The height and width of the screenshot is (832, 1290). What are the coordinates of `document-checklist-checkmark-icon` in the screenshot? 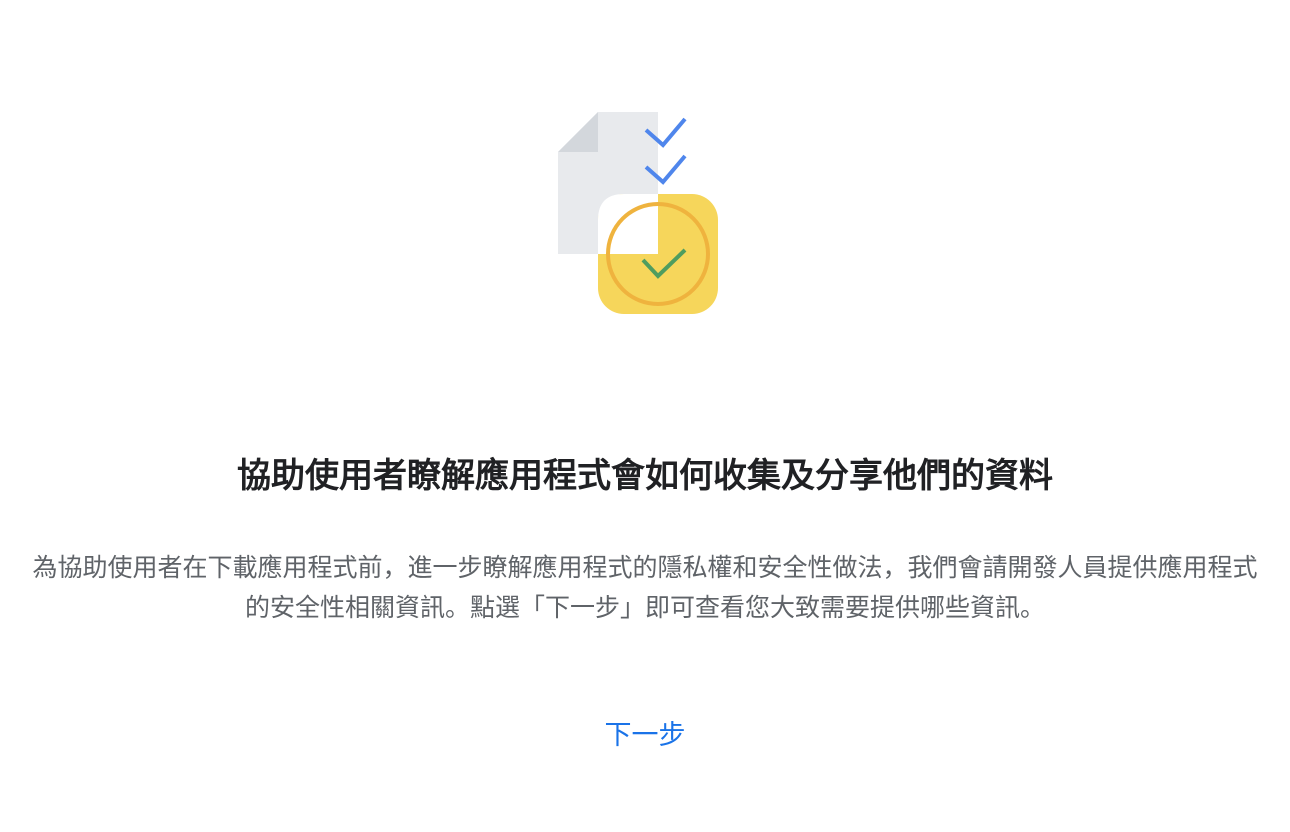 It's located at (639, 213).